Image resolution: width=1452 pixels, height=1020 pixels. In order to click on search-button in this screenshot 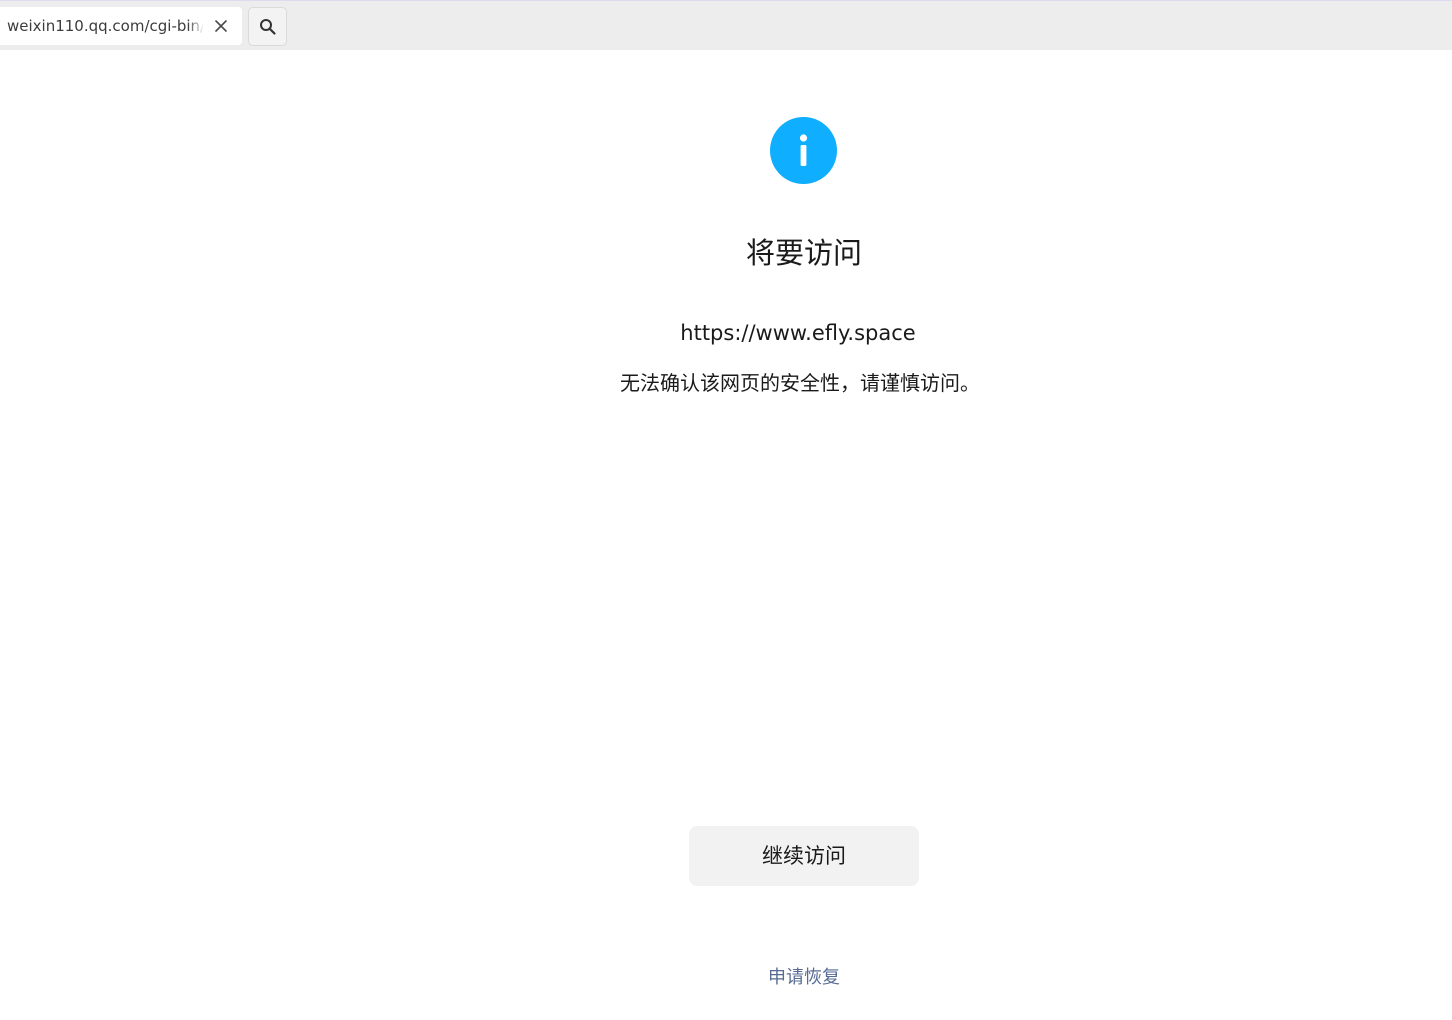, I will do `click(267, 26)`.